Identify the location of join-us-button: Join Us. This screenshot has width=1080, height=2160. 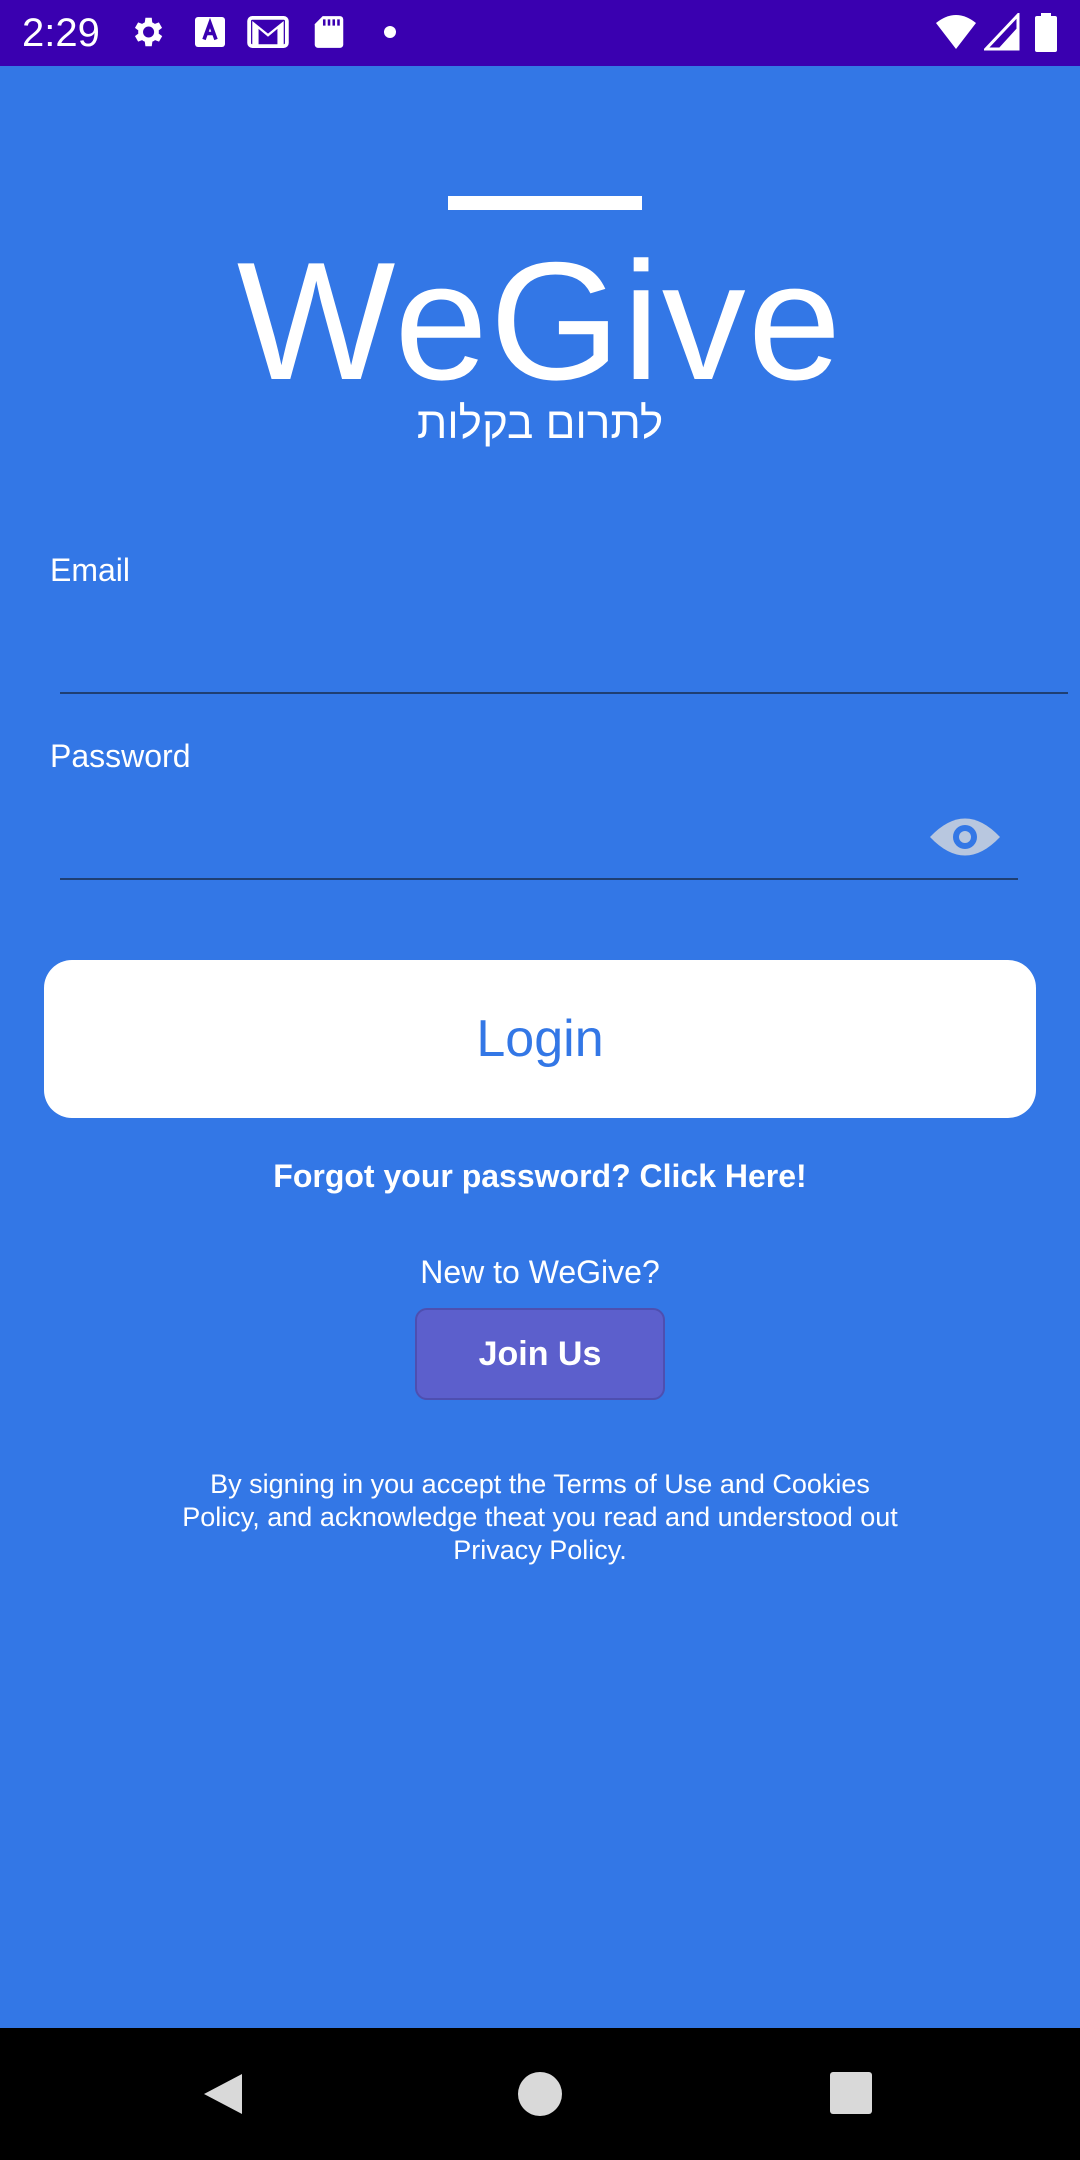
(540, 1354).